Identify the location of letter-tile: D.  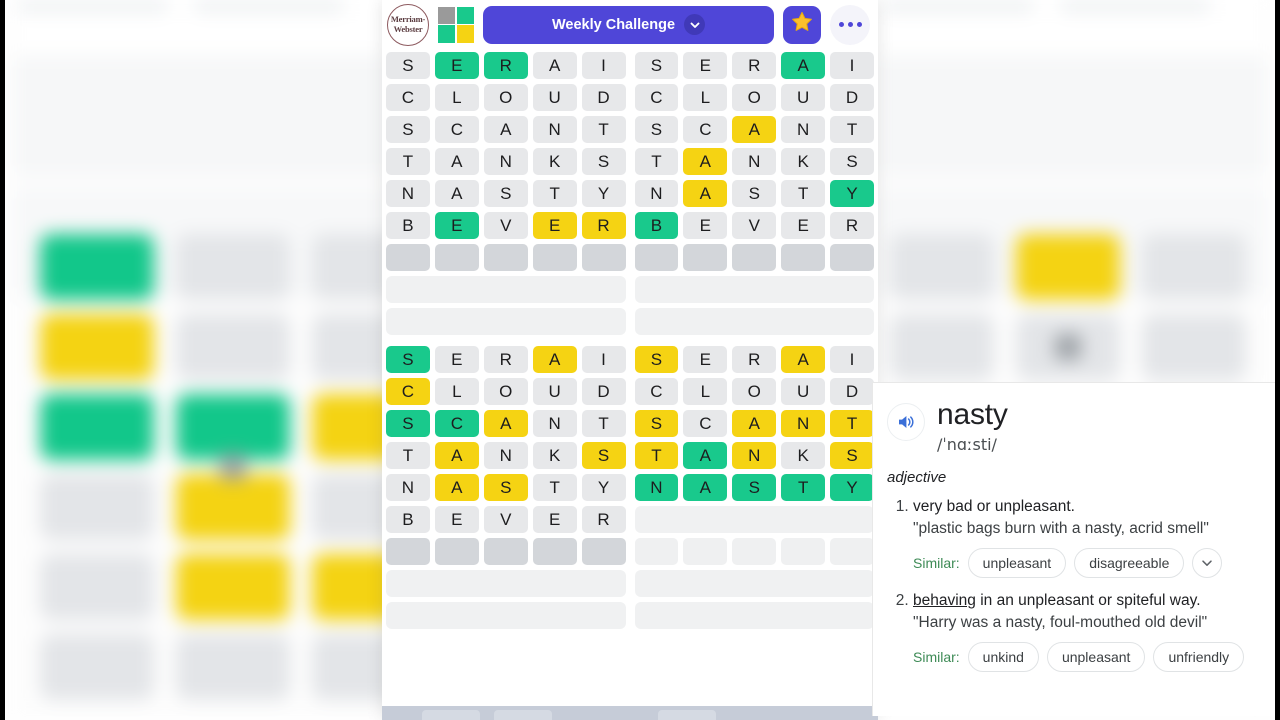
(603, 97).